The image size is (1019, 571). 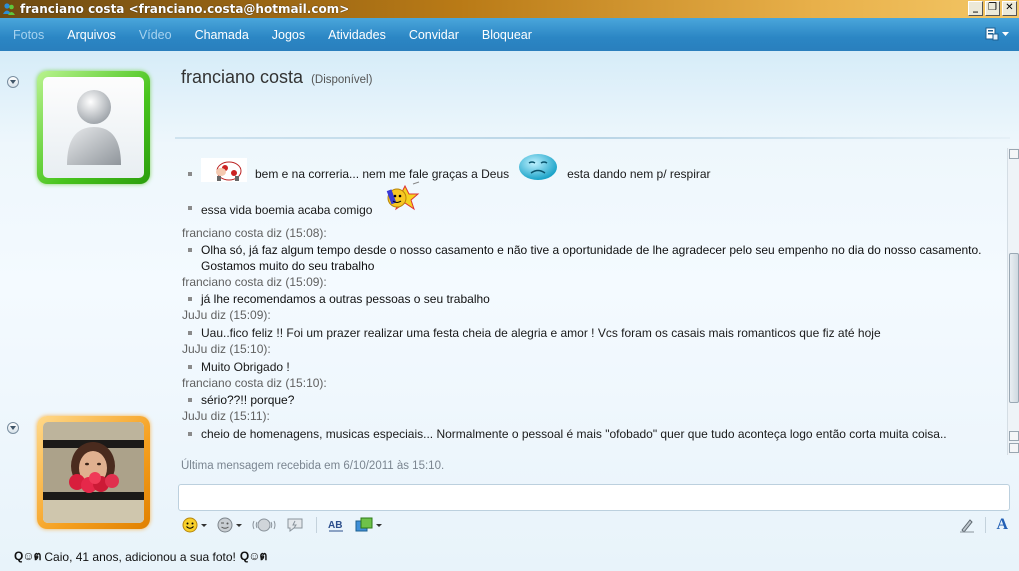 I want to click on status-text: Caio, 41 anos, adicionou a sua foto!, so click(x=139, y=557).